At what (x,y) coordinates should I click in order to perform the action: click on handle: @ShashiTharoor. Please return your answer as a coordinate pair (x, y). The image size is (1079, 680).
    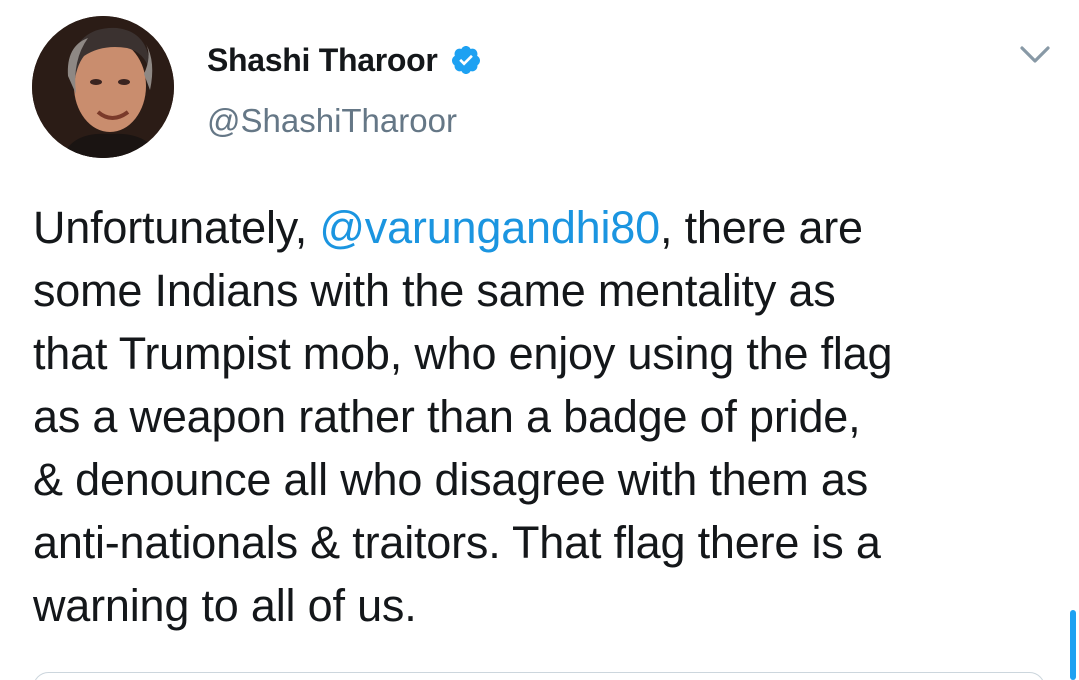
    Looking at the image, I should click on (344, 121).